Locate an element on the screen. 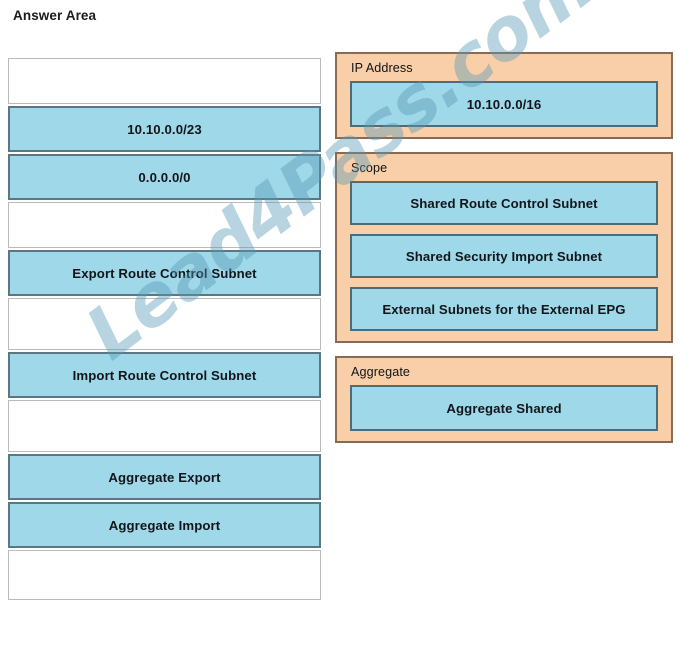 This screenshot has height=649, width=694. answer-chip: Export Route Control Subnet is located at coordinates (164, 273).